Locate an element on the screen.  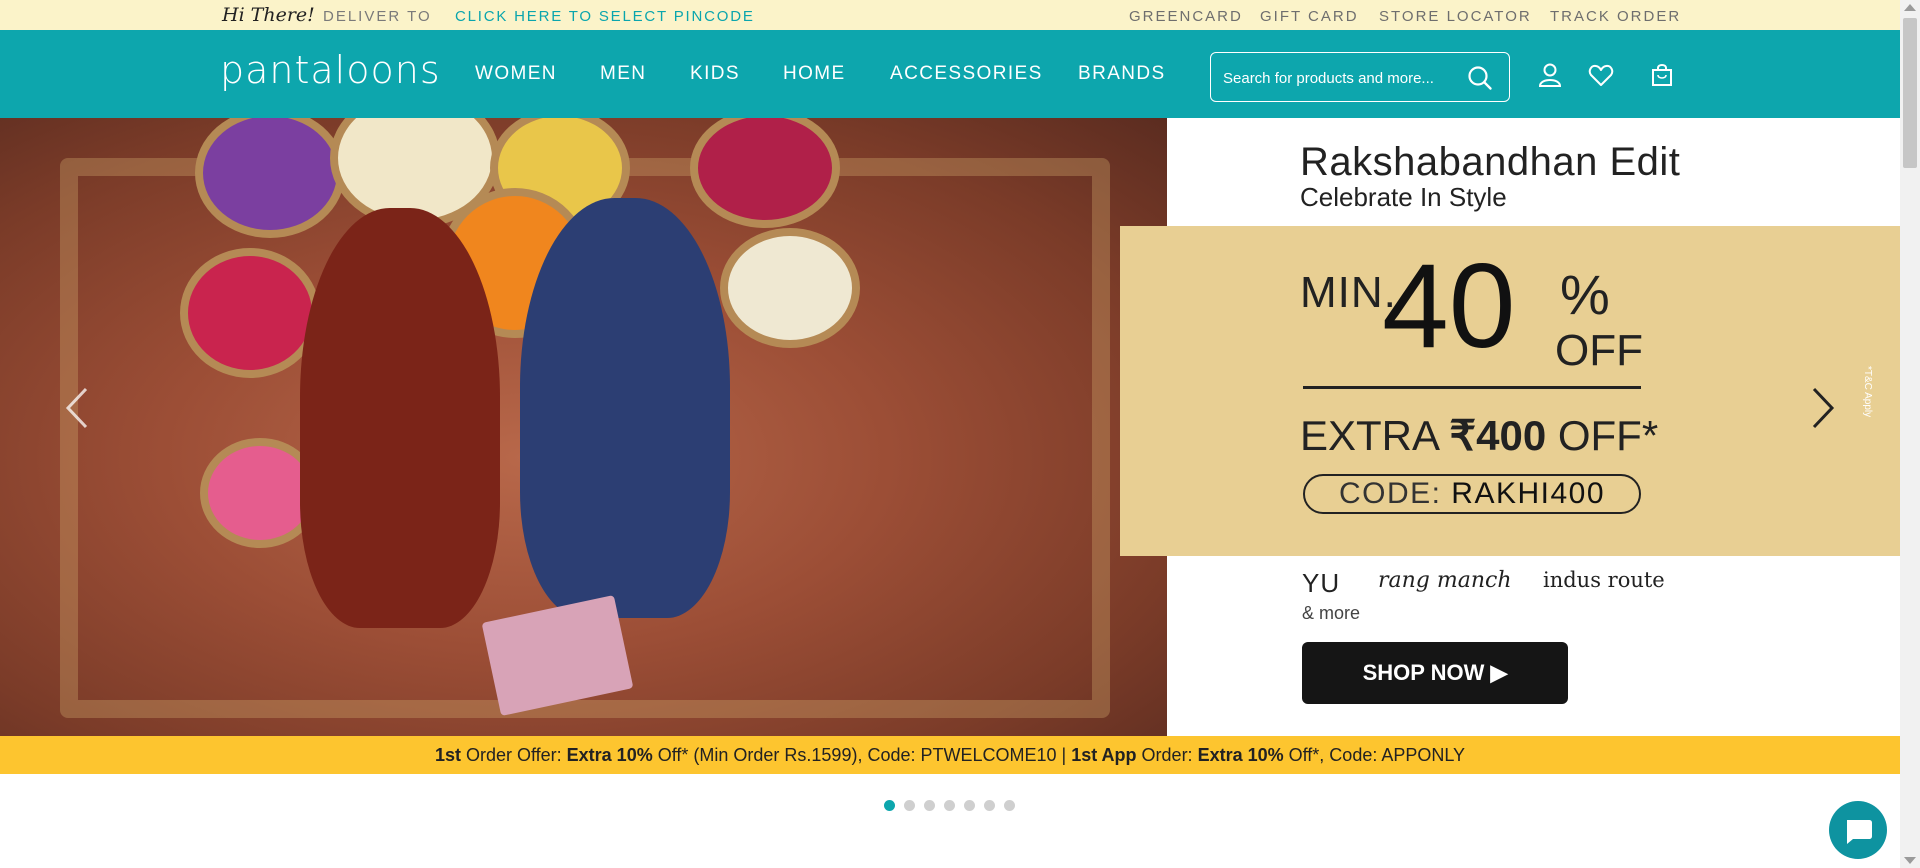
extra-offer: EXTRA ₹400 OFF* is located at coordinates (1479, 435).